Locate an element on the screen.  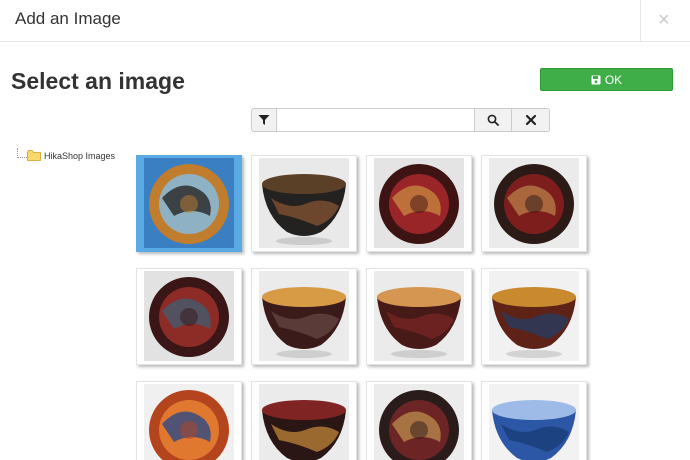
tree-item-hikashop-images: HikaShop Images is located at coordinates (71, 155).